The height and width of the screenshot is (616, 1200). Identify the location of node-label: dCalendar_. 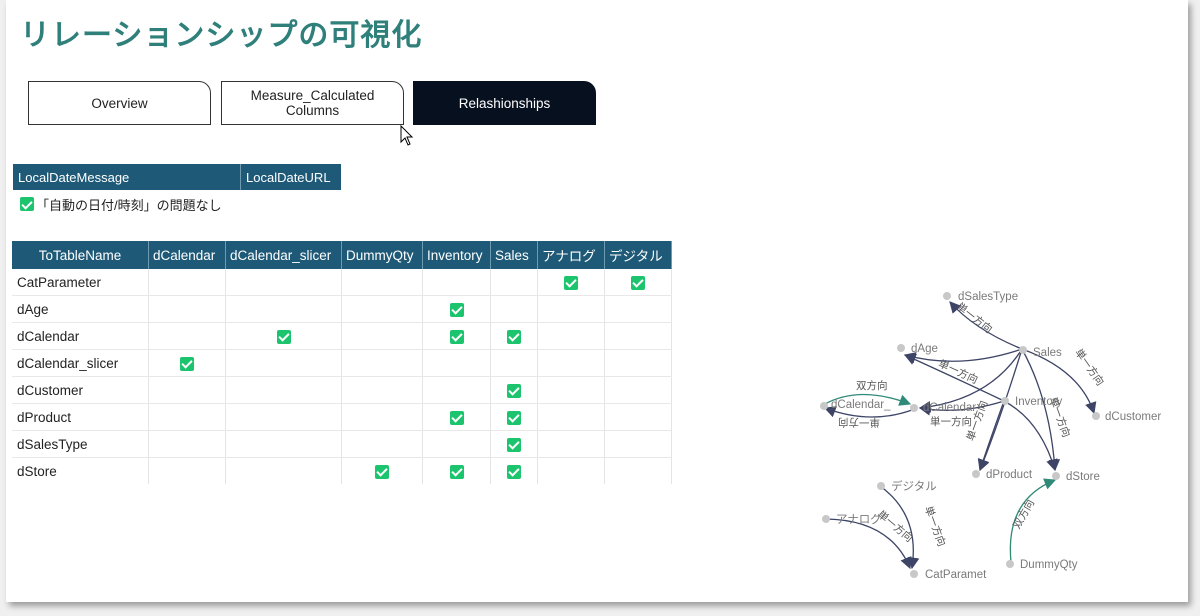
(861, 405).